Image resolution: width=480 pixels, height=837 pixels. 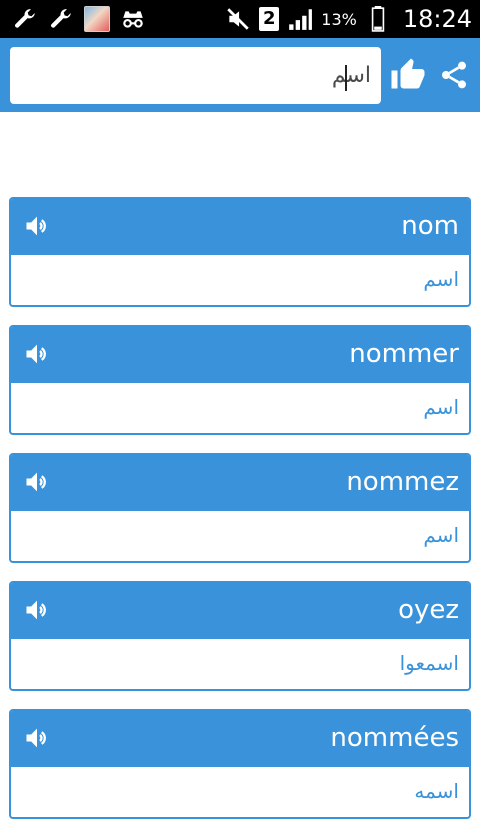 What do you see at coordinates (240, 483) in the screenshot?
I see `card-header: nommez` at bounding box center [240, 483].